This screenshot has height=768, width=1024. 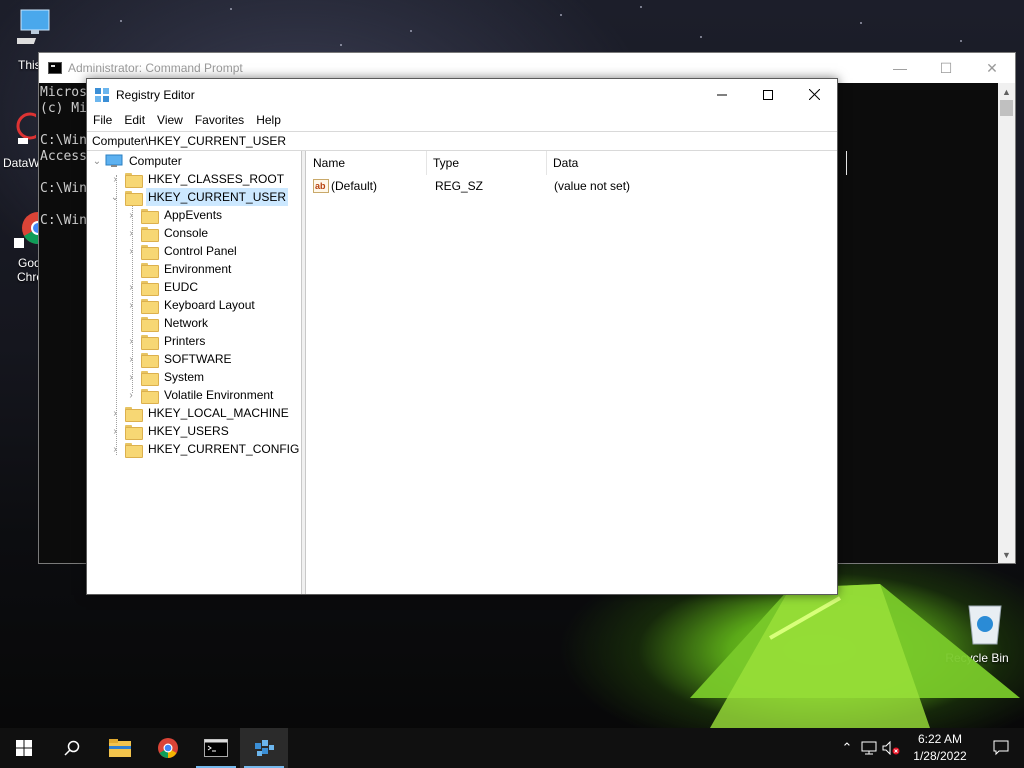 I want to click on tree-item-hkey-classes-root: › HKEY_CLASSES_ROOT, so click(x=197, y=179).